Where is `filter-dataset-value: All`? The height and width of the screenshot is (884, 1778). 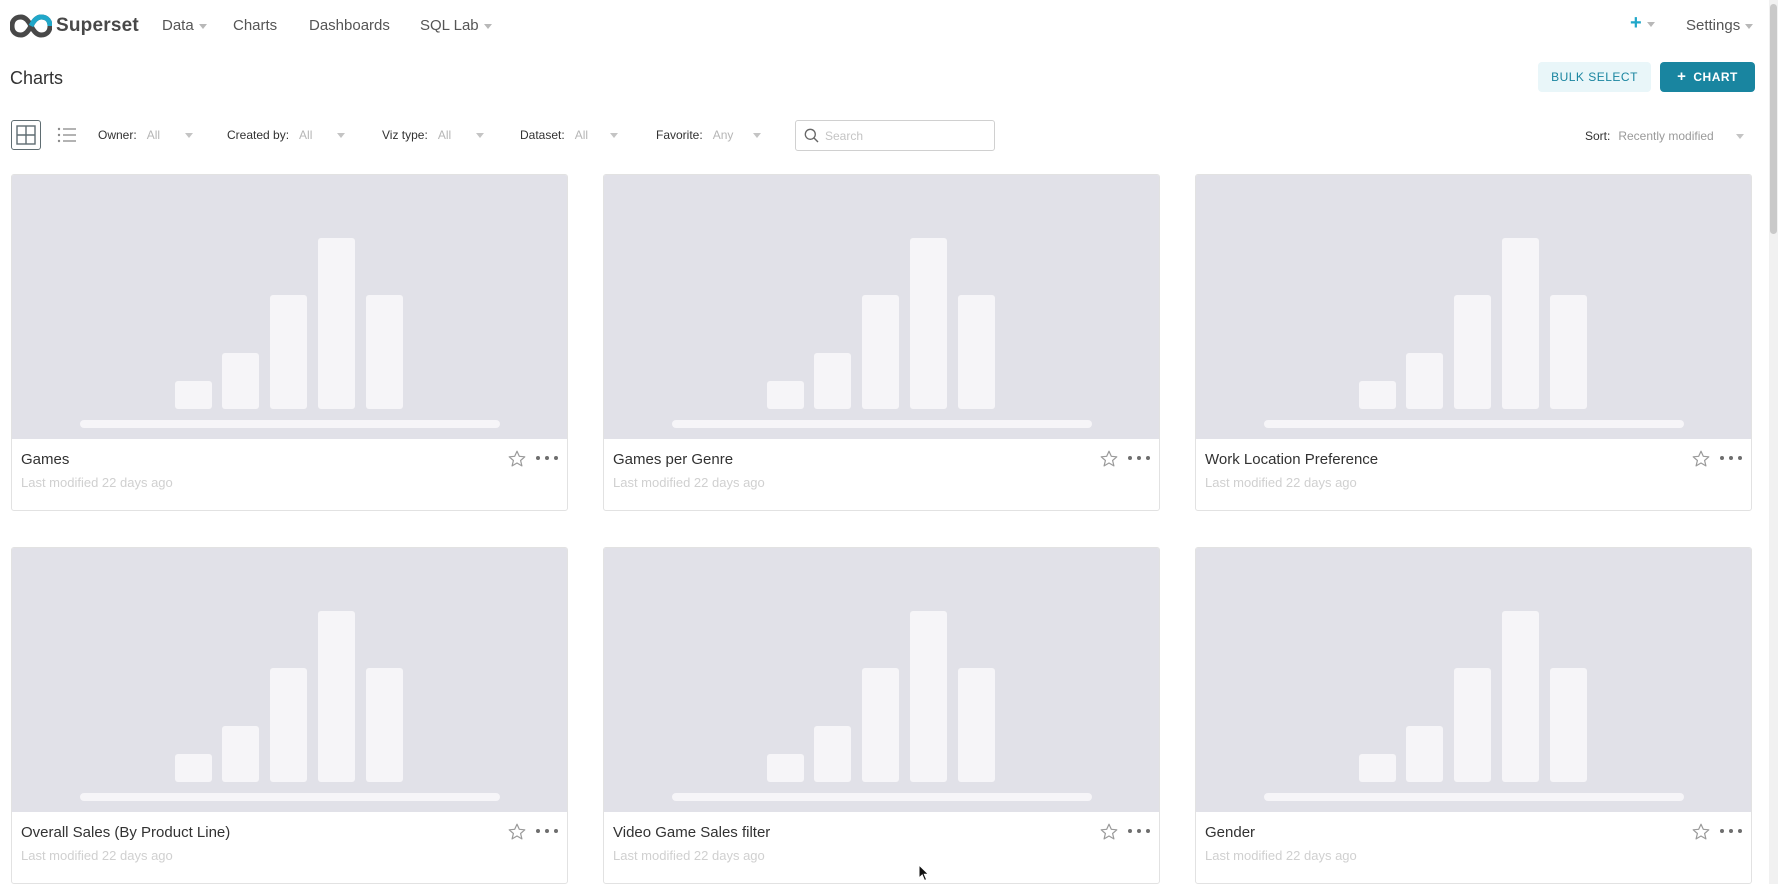
filter-dataset-value: All is located at coordinates (581, 135).